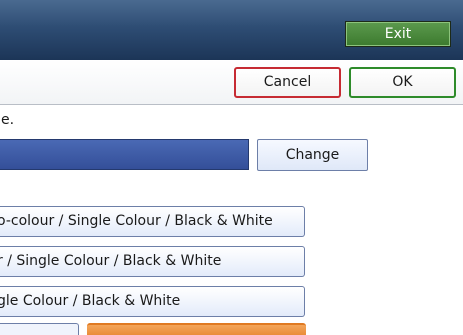 Image resolution: width=463 pixels, height=335 pixels. What do you see at coordinates (231, 82) in the screenshot?
I see `action-bar: Cancel OK` at bounding box center [231, 82].